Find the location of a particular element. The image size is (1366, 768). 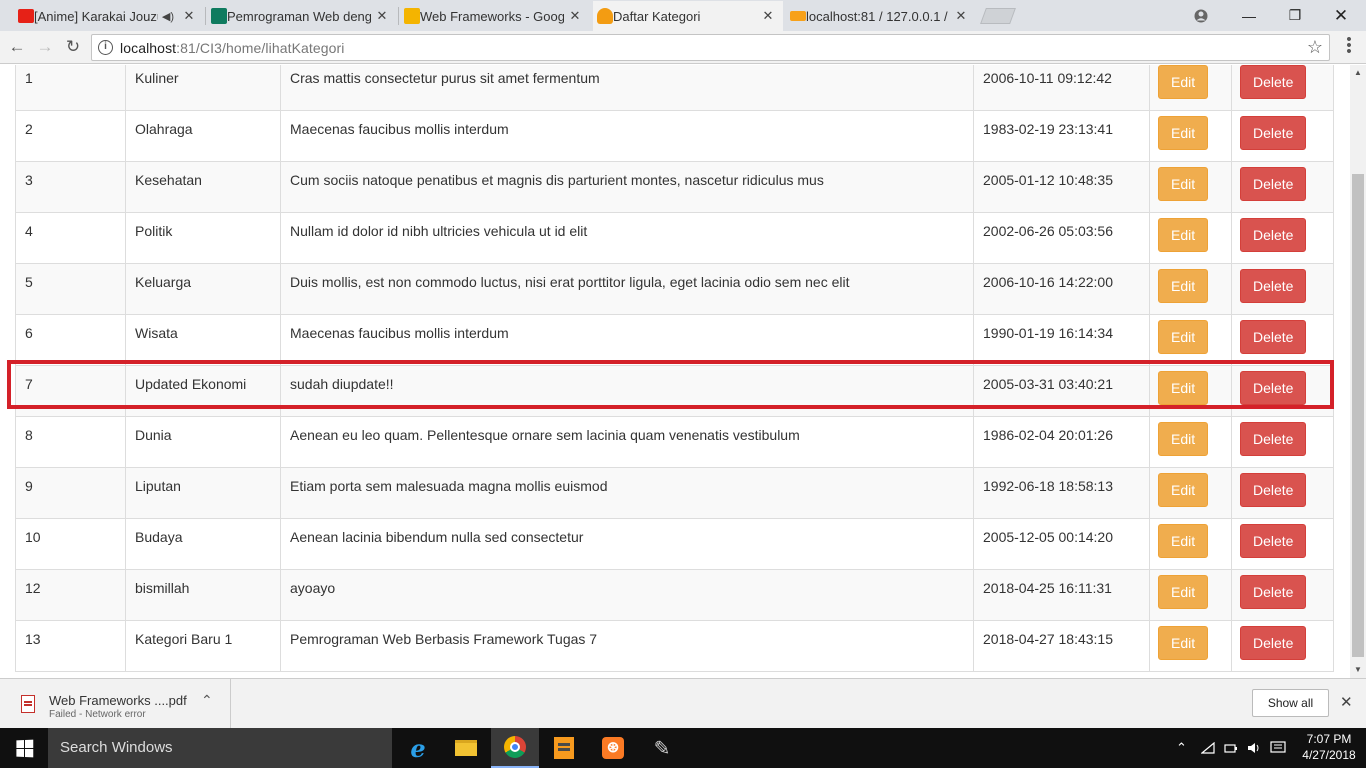

show-all-button: Show all is located at coordinates (1290, 703).